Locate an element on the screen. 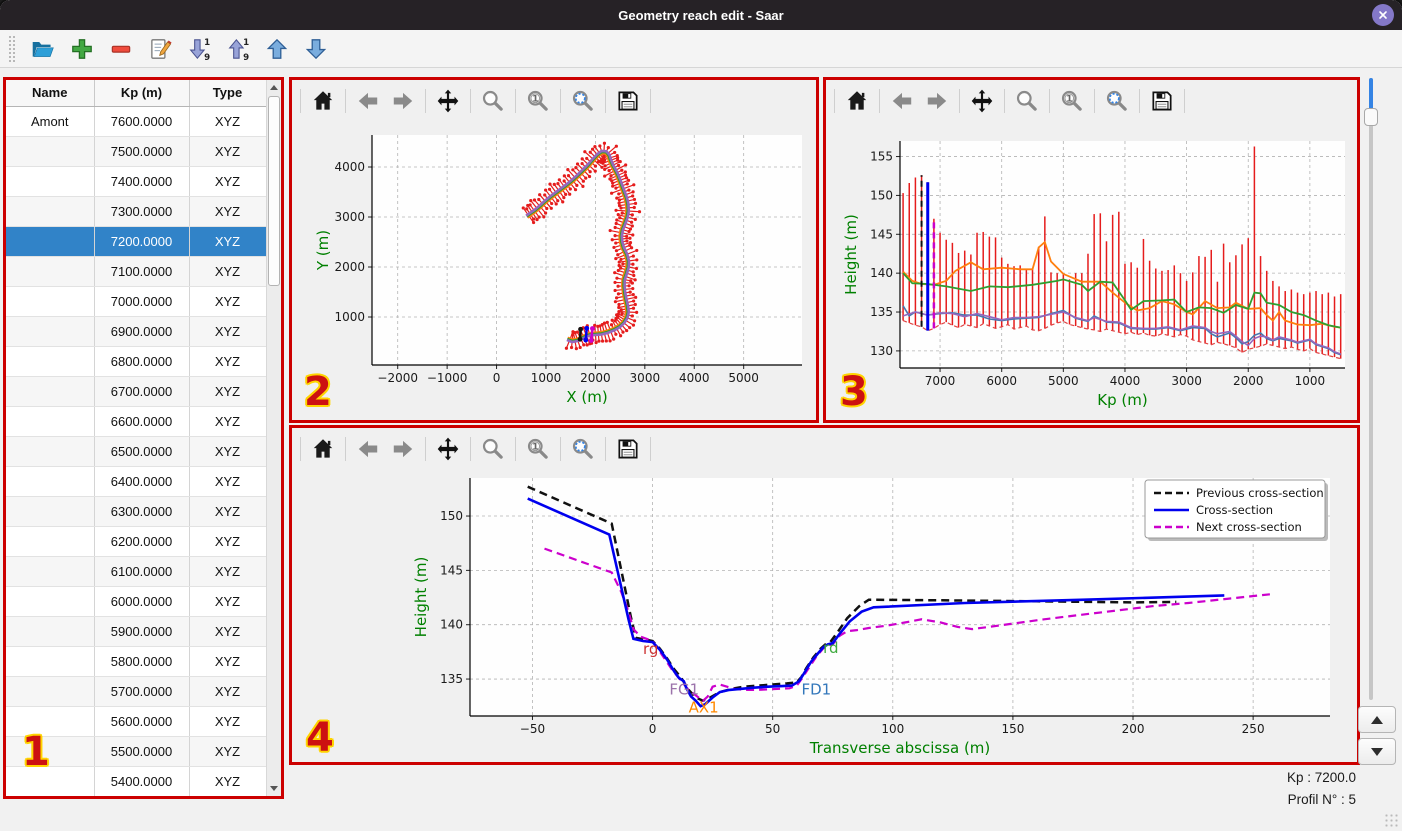 The width and height of the screenshot is (1402, 831). table-row: 7300.0000 XYZ is located at coordinates (136, 211).